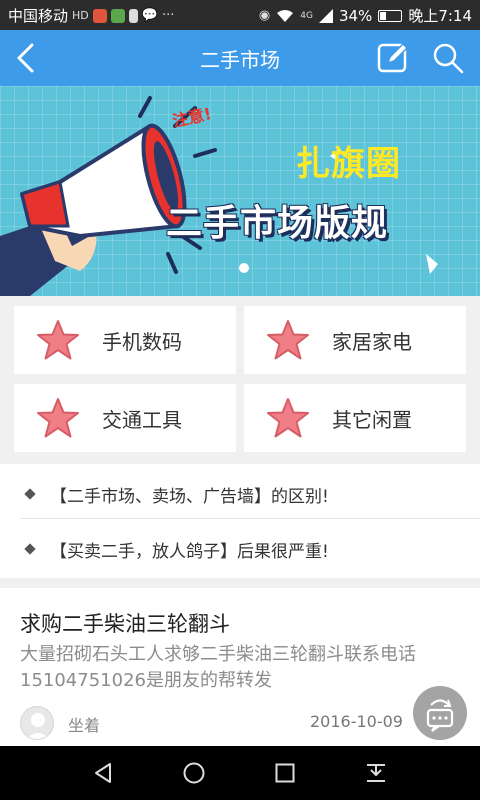  What do you see at coordinates (142, 419) in the screenshot?
I see `category-label: 交通工具` at bounding box center [142, 419].